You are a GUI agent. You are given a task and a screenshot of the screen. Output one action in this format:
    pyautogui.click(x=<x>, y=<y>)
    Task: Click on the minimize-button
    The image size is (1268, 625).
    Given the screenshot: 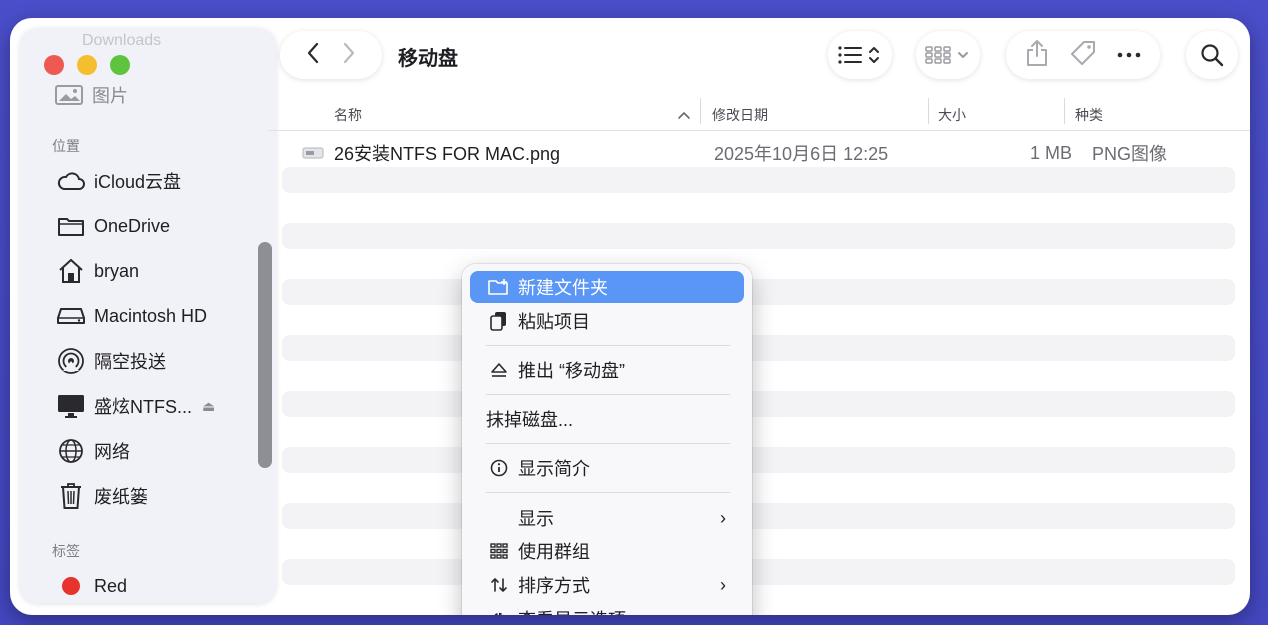 What is the action you would take?
    pyautogui.click(x=87, y=65)
    